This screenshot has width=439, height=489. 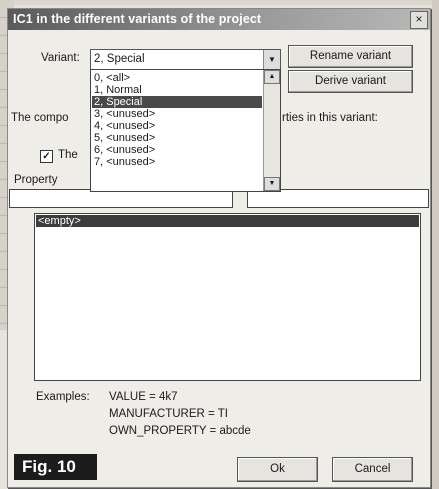 What do you see at coordinates (277, 469) in the screenshot?
I see `ok-button: Ok` at bounding box center [277, 469].